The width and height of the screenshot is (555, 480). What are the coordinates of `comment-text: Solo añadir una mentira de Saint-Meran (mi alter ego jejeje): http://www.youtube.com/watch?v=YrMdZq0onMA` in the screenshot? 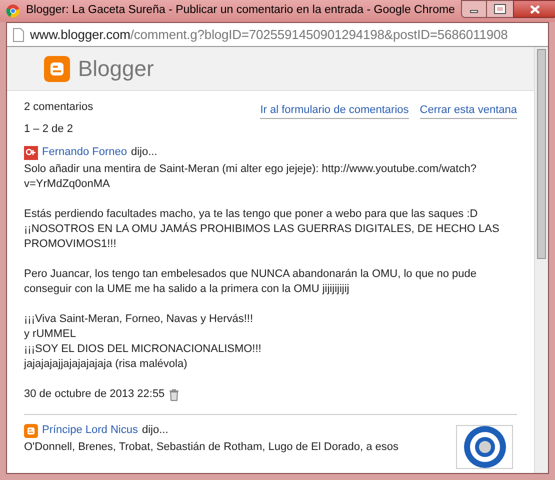 It's located at (251, 177).